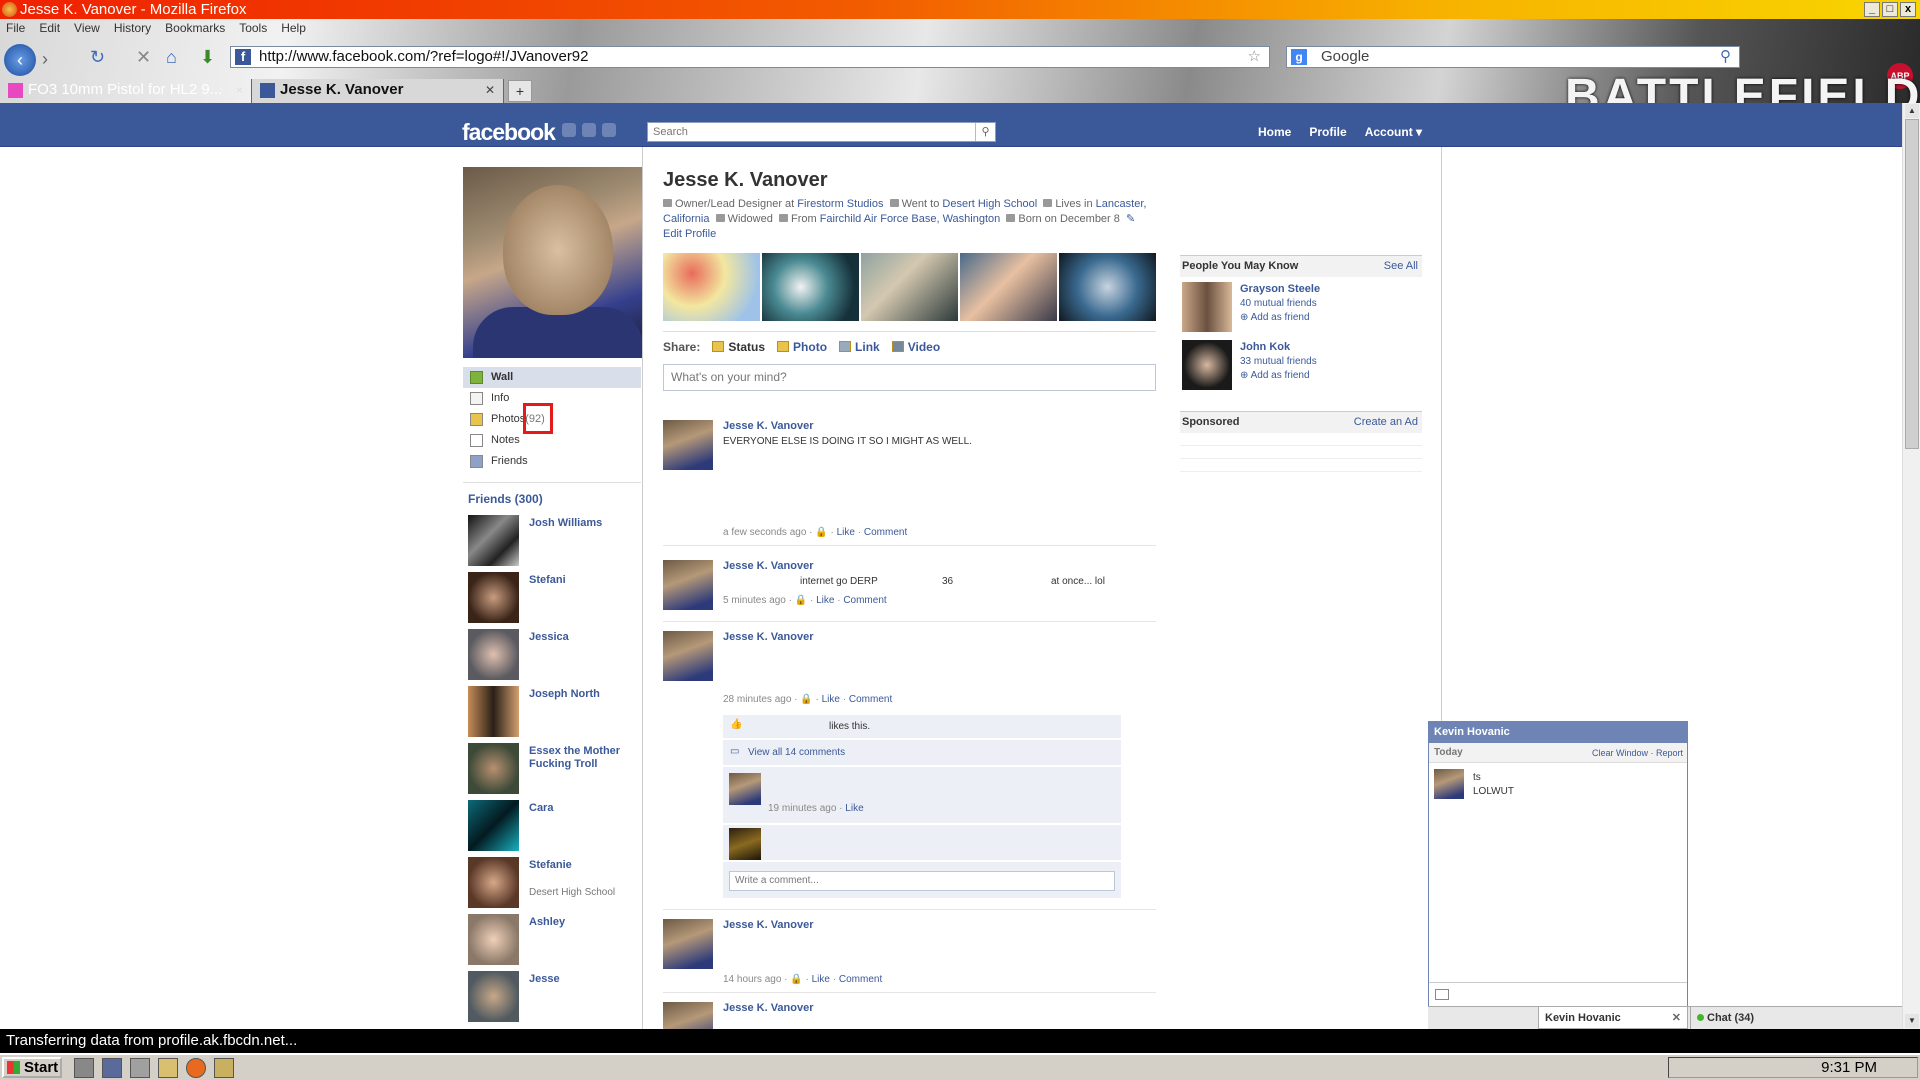 The height and width of the screenshot is (1080, 1920). What do you see at coordinates (553, 598) in the screenshot?
I see `friend-item: Stefani` at bounding box center [553, 598].